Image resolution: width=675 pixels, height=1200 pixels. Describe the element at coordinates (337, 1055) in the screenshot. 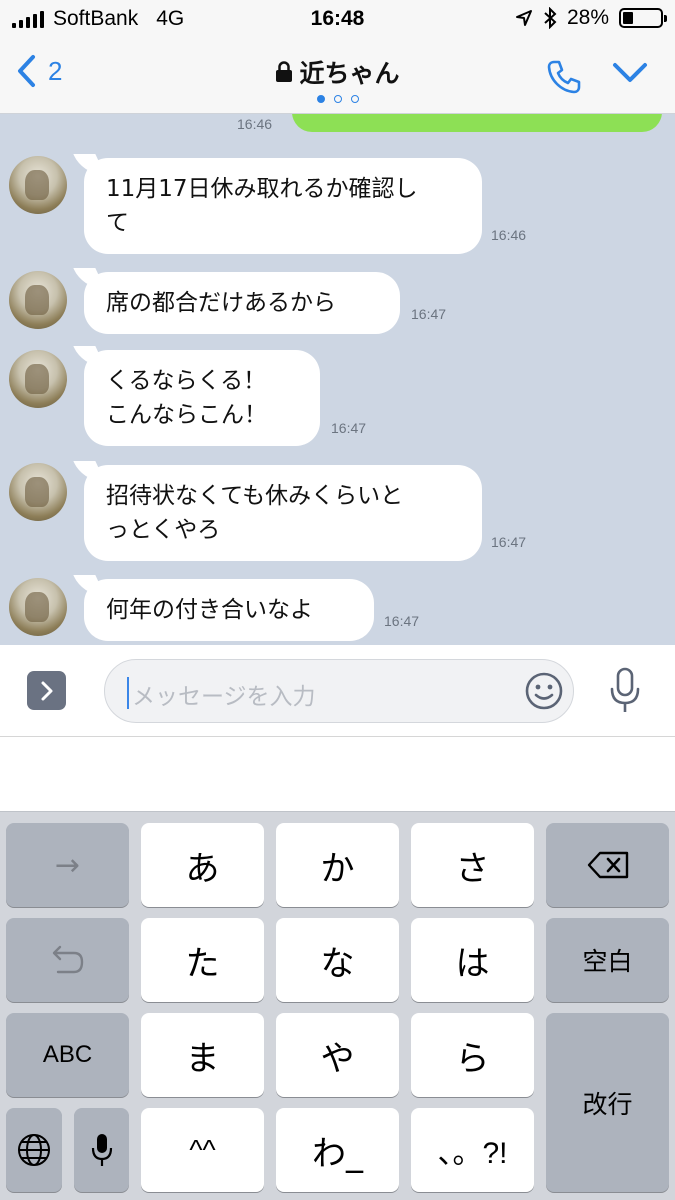

I see `key-ya: や` at that location.